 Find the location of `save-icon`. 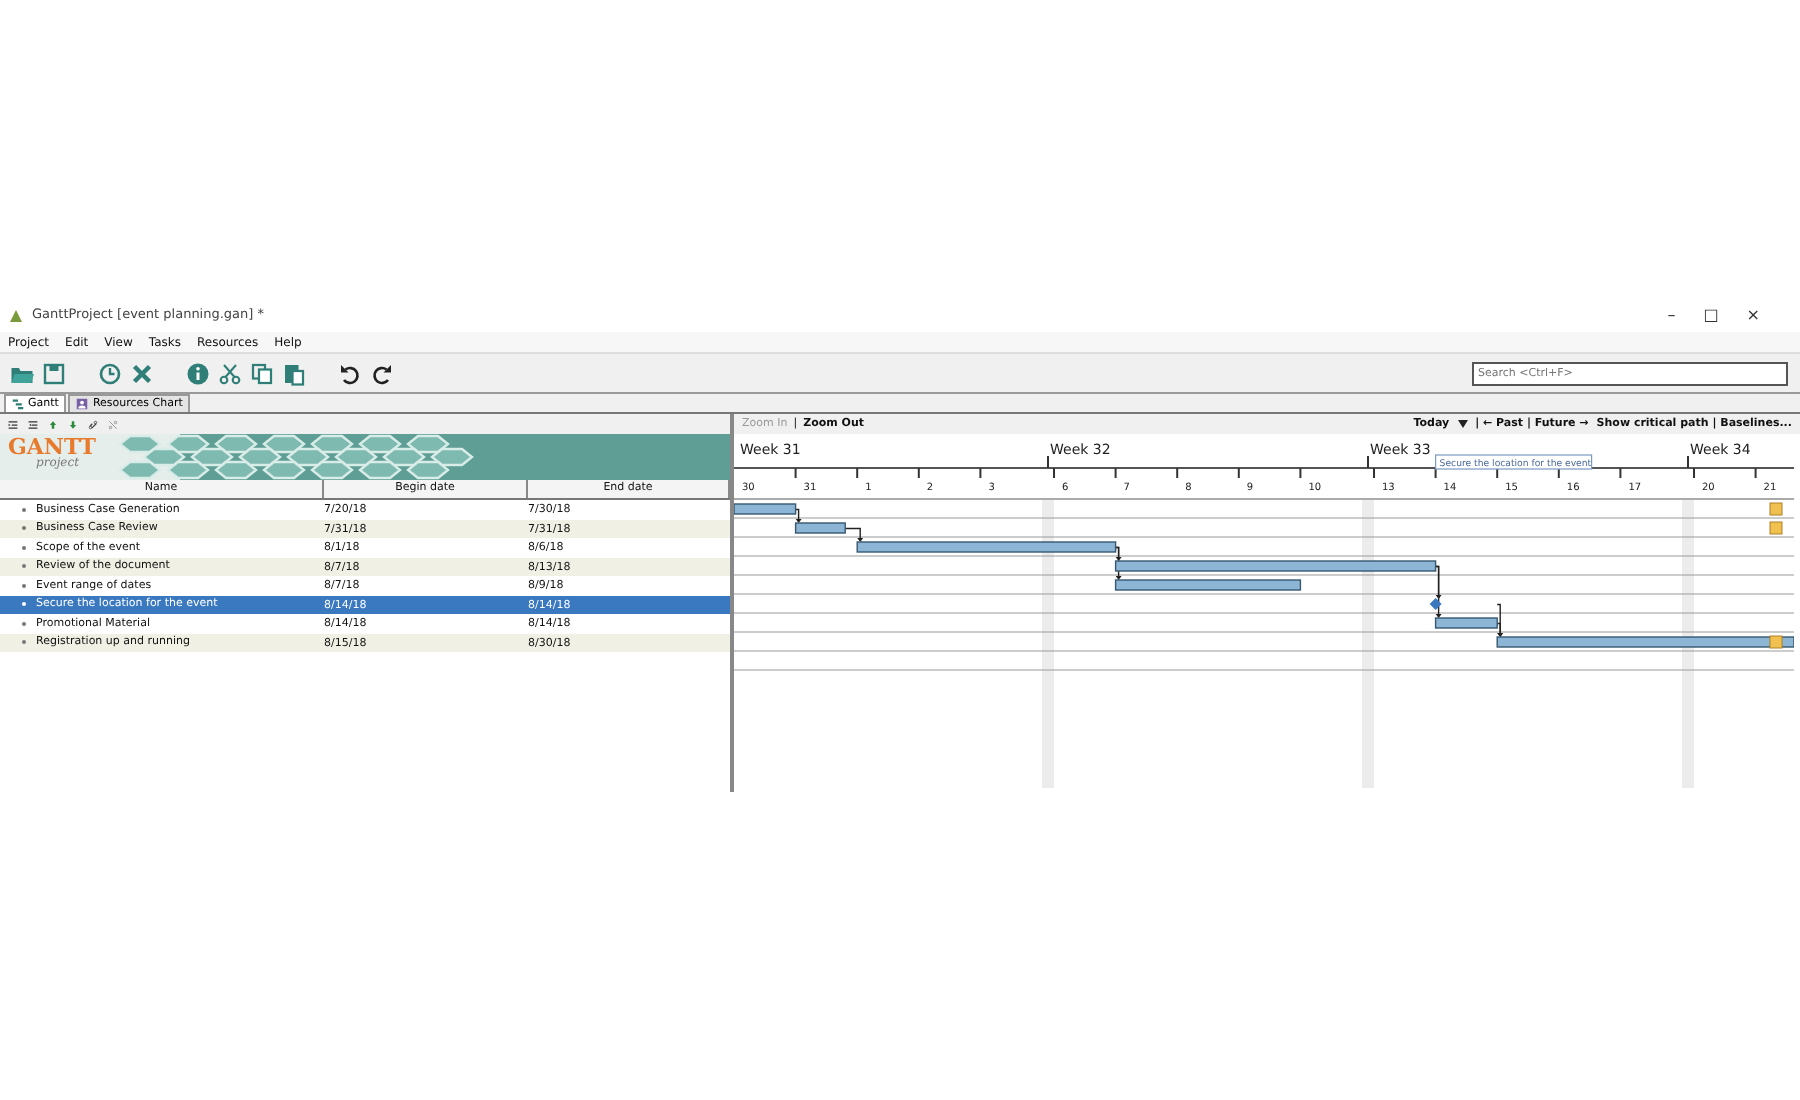

save-icon is located at coordinates (54, 373).